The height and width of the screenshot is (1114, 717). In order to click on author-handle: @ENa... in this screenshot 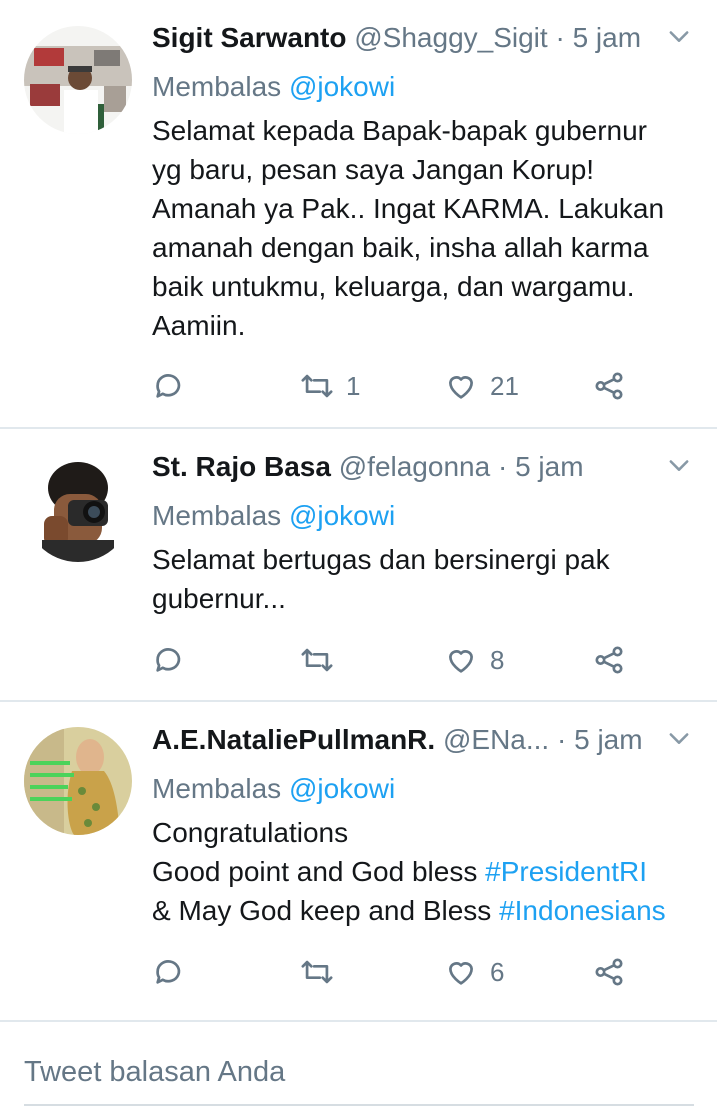, I will do `click(496, 739)`.